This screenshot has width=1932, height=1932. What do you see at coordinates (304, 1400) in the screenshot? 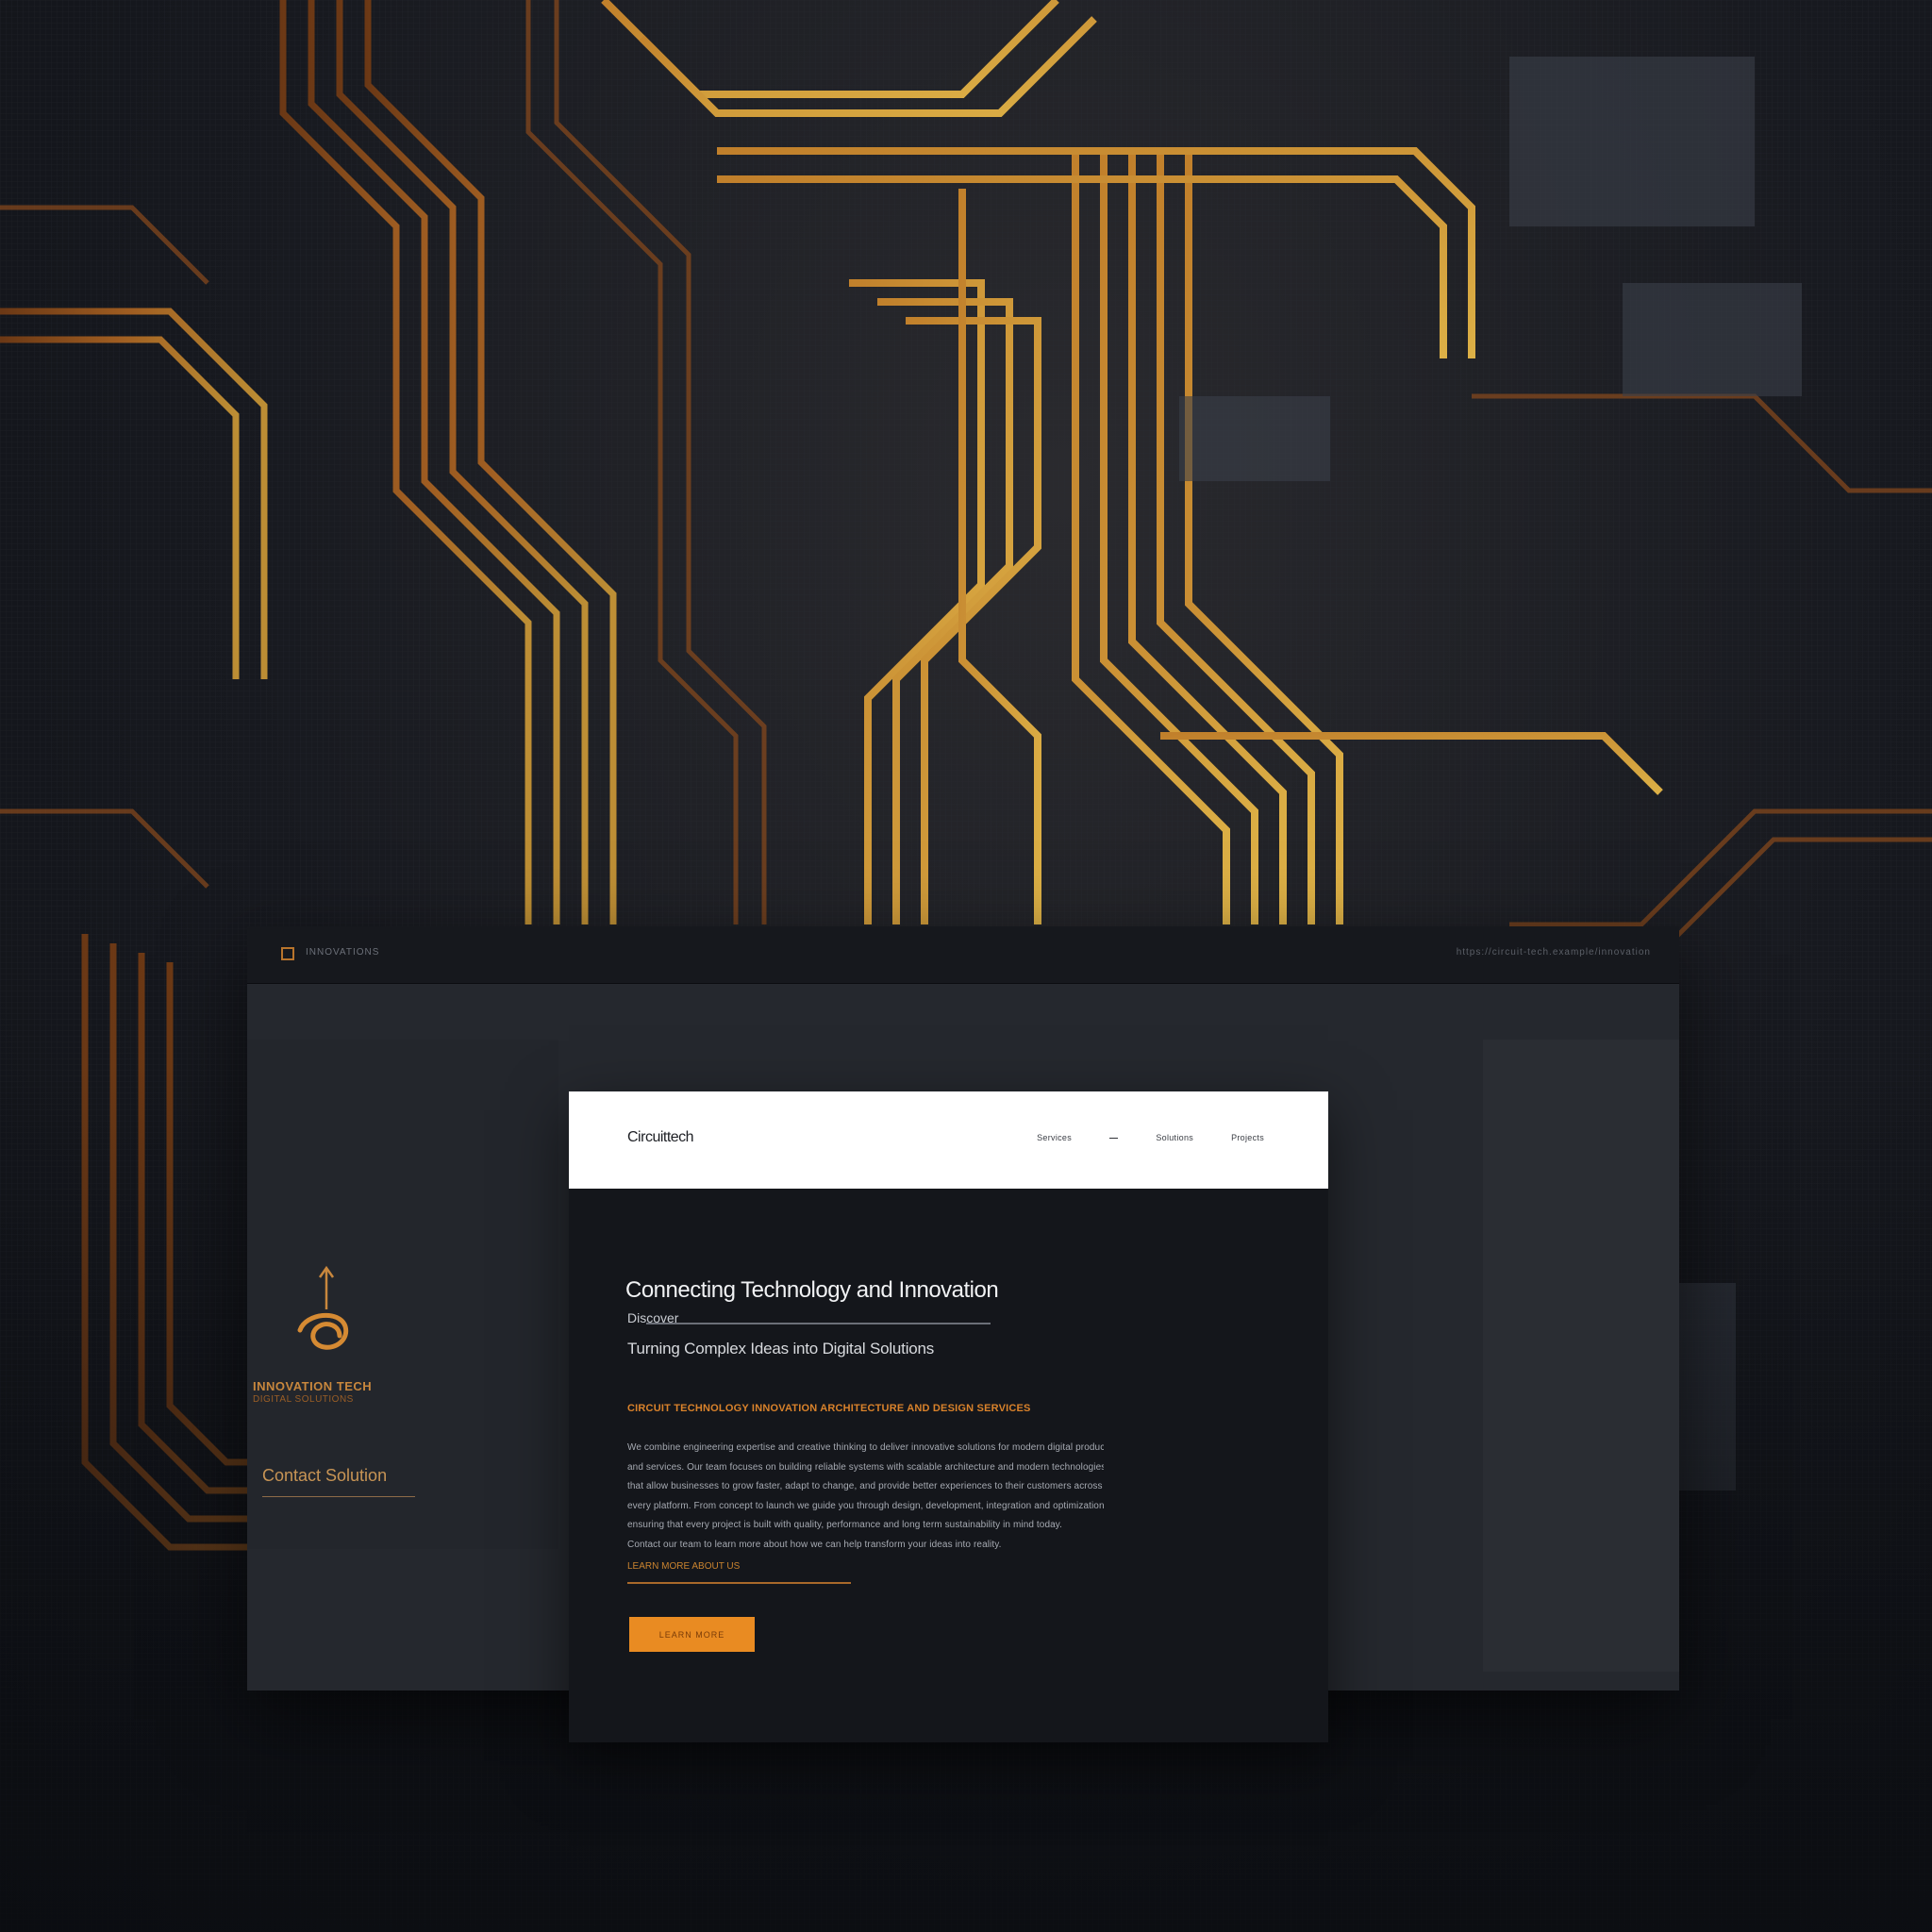
I see `brand-tagline: DIGITAL SOLUTIONS` at bounding box center [304, 1400].